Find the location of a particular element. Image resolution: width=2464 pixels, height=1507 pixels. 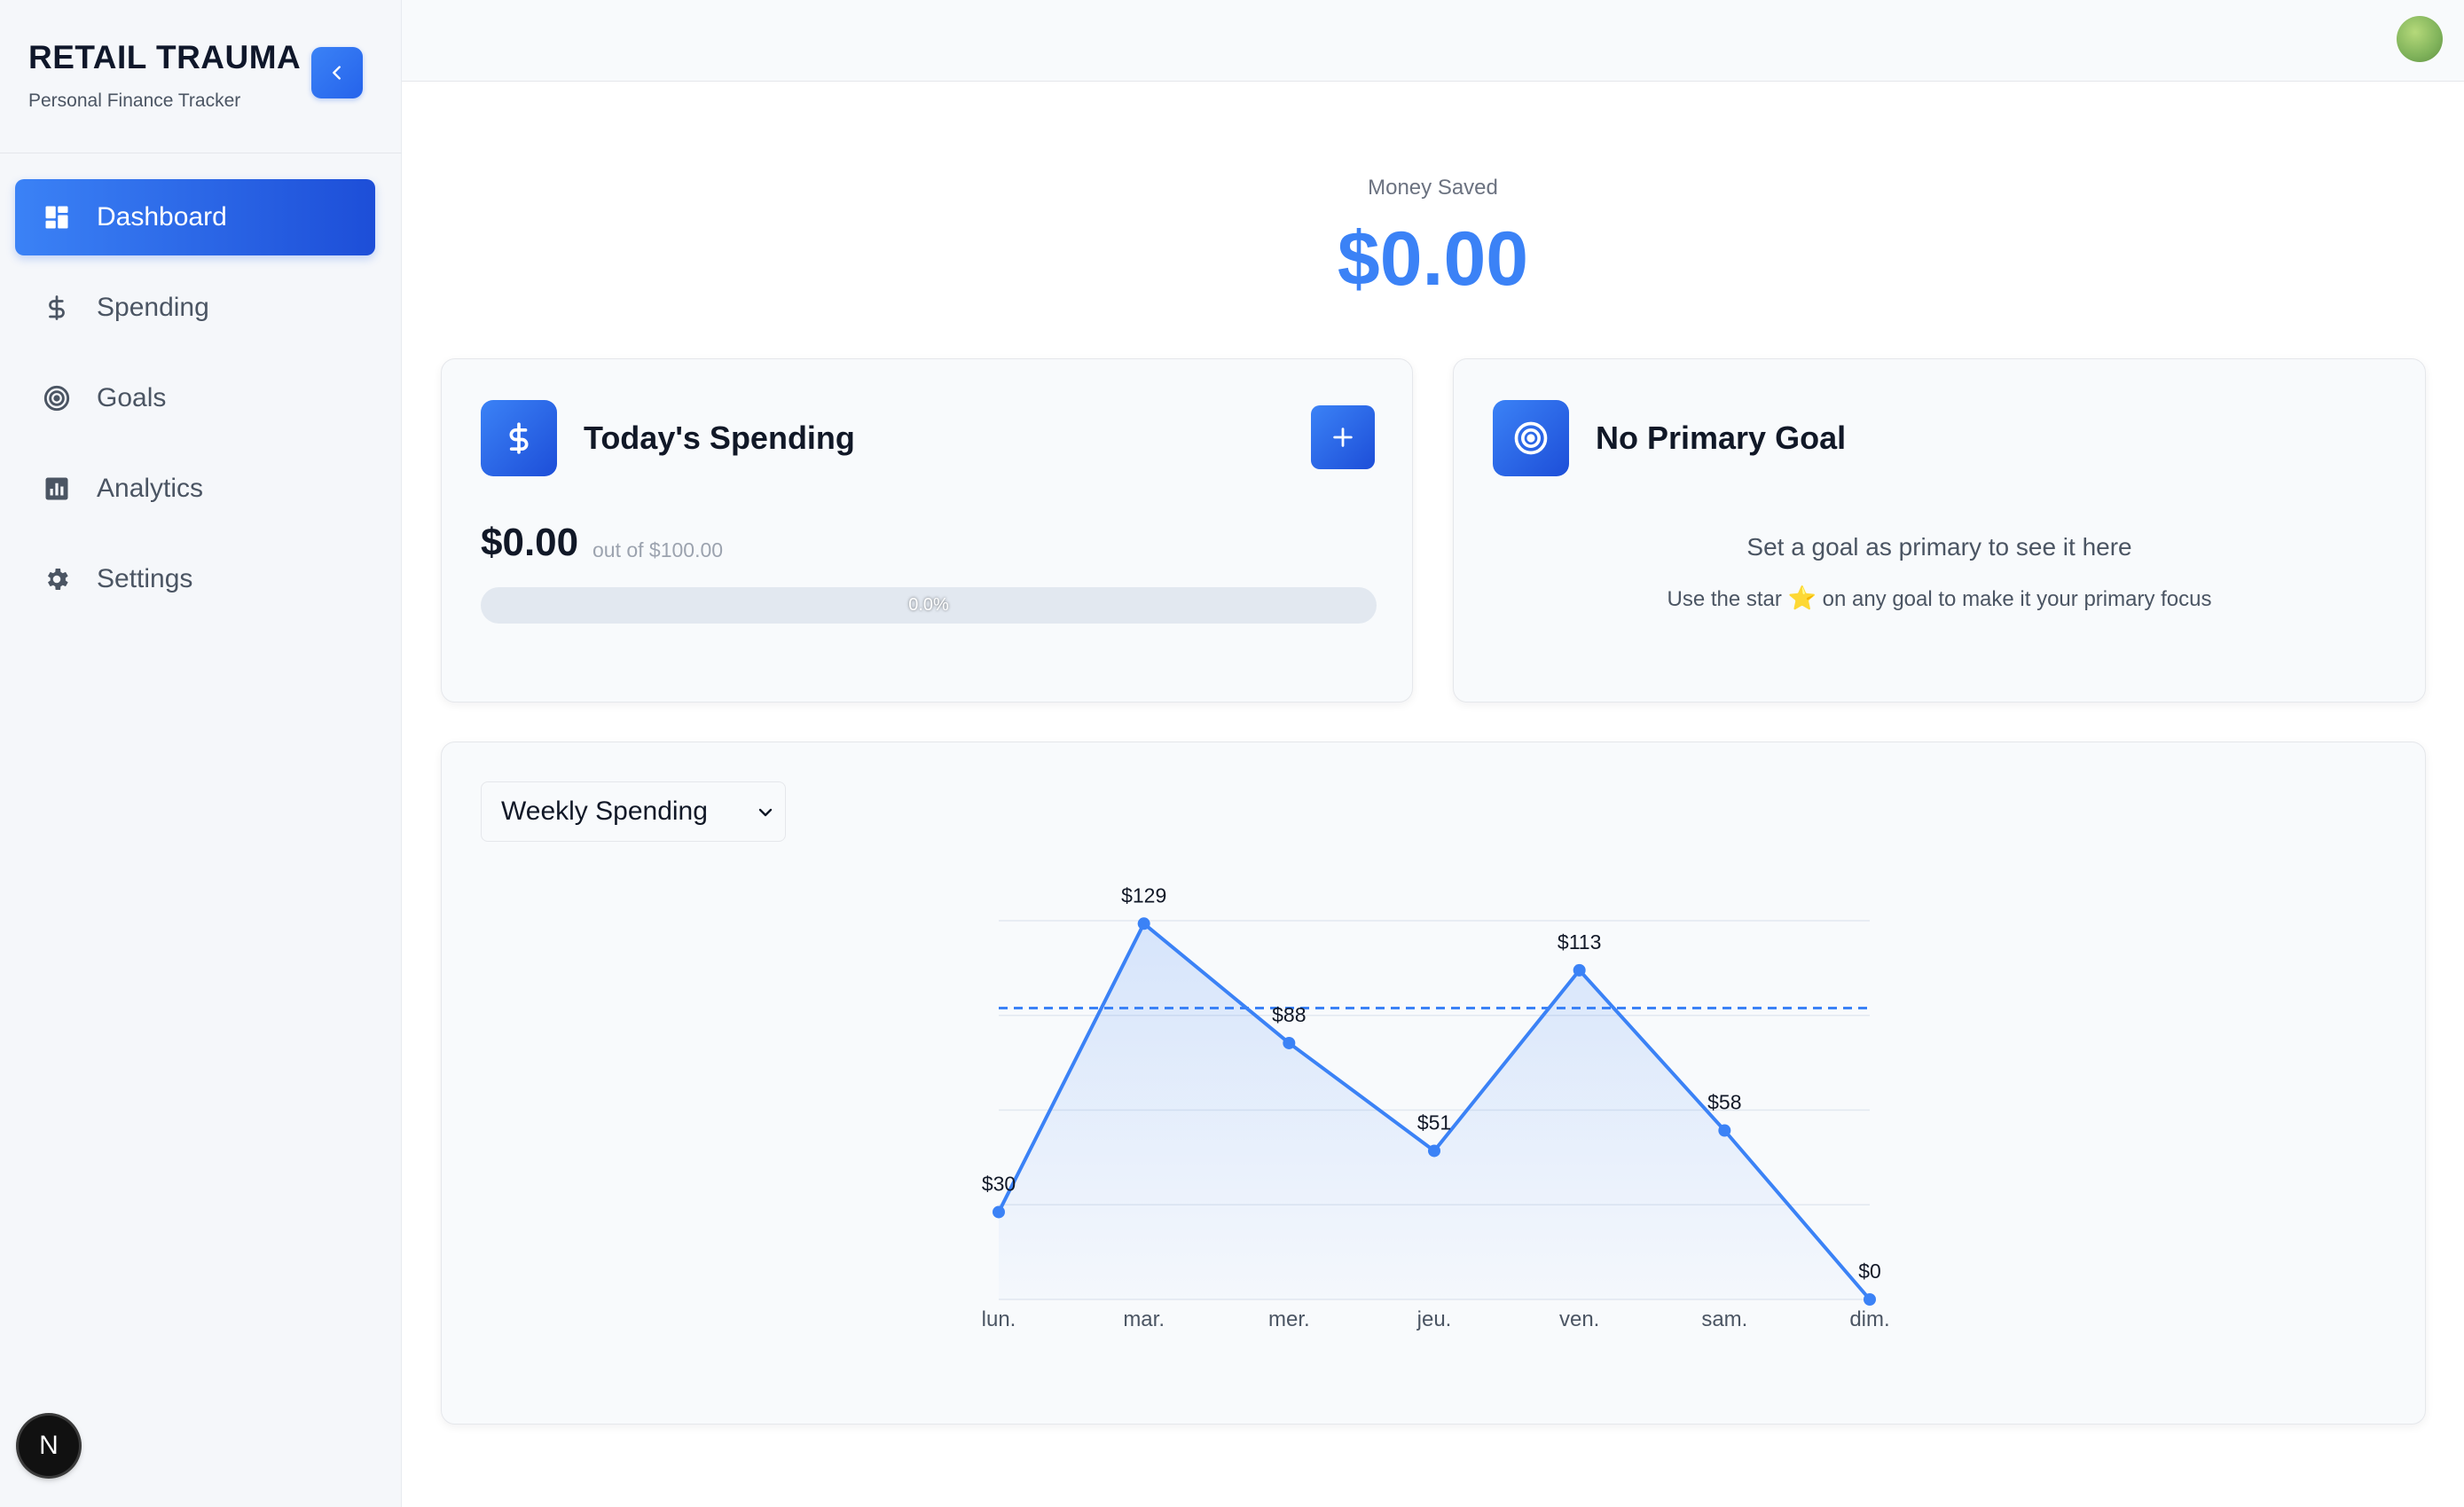

dashboard-icon is located at coordinates (57, 217).